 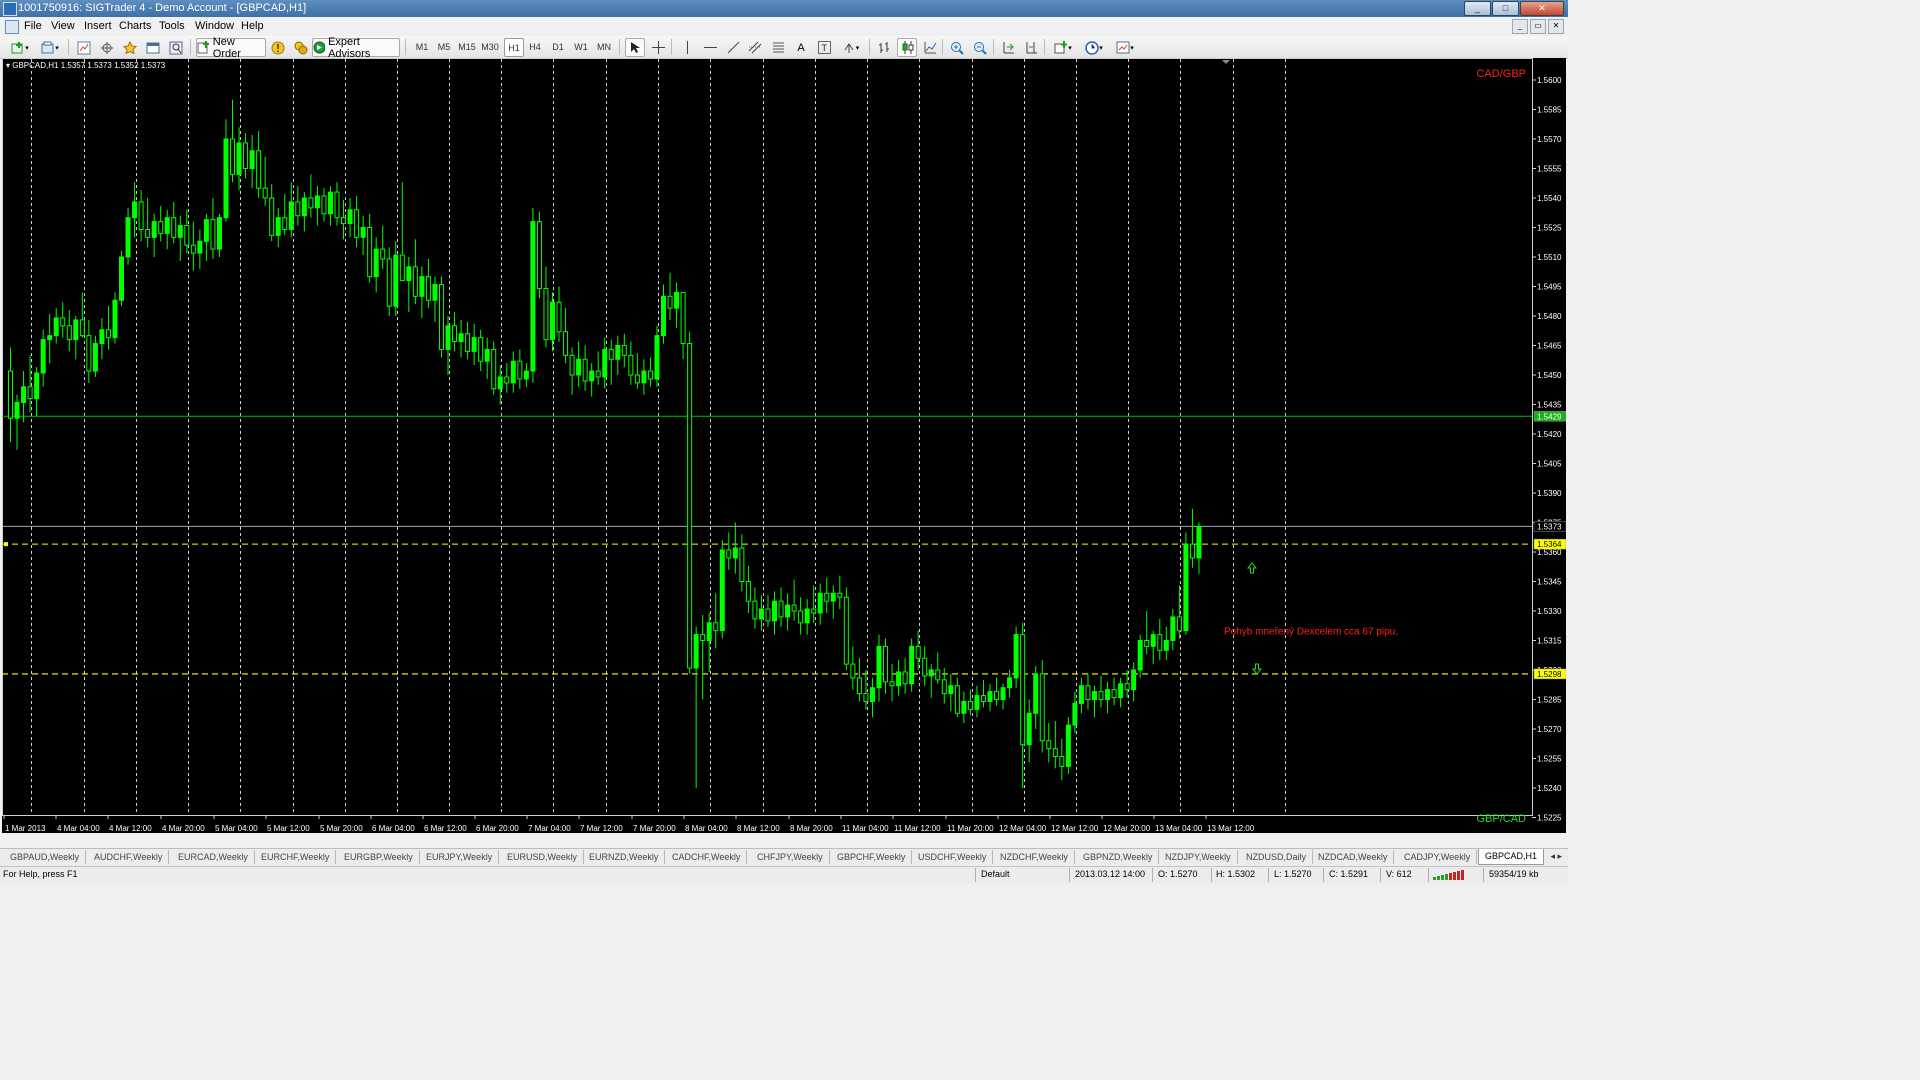 What do you see at coordinates (635, 47) in the screenshot?
I see `cursor-tool-button` at bounding box center [635, 47].